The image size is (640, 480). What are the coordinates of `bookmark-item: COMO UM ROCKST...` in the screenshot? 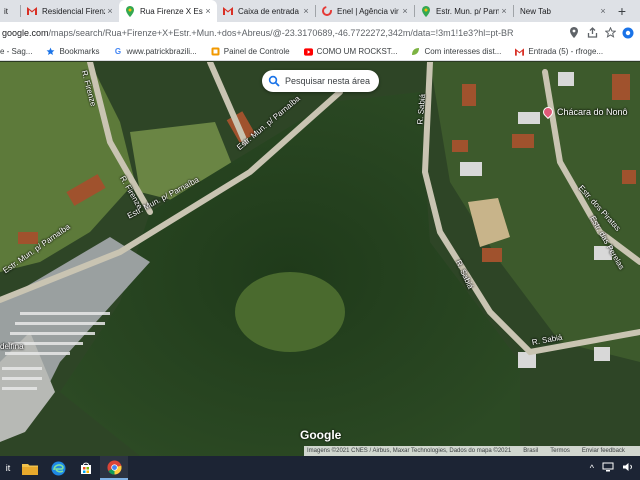 It's located at (350, 51).